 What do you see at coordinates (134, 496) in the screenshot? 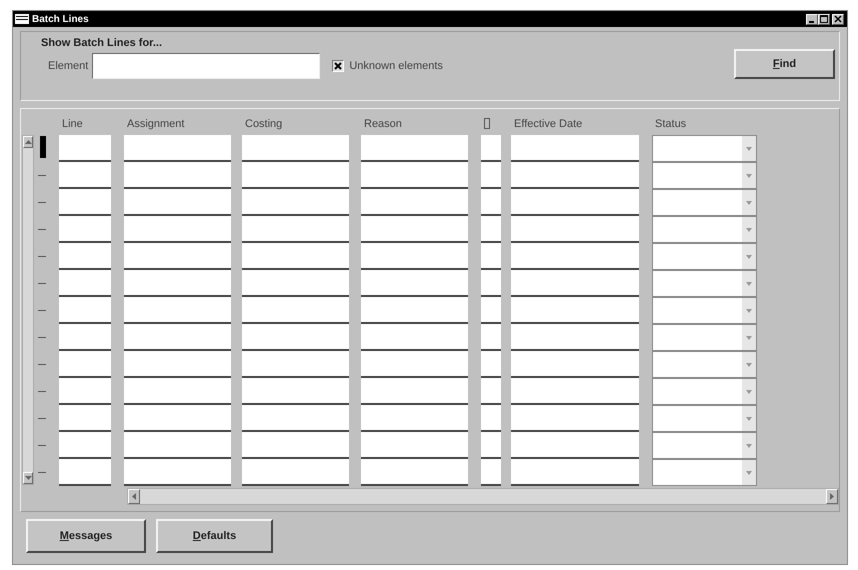
I see `scroll-left-button` at bounding box center [134, 496].